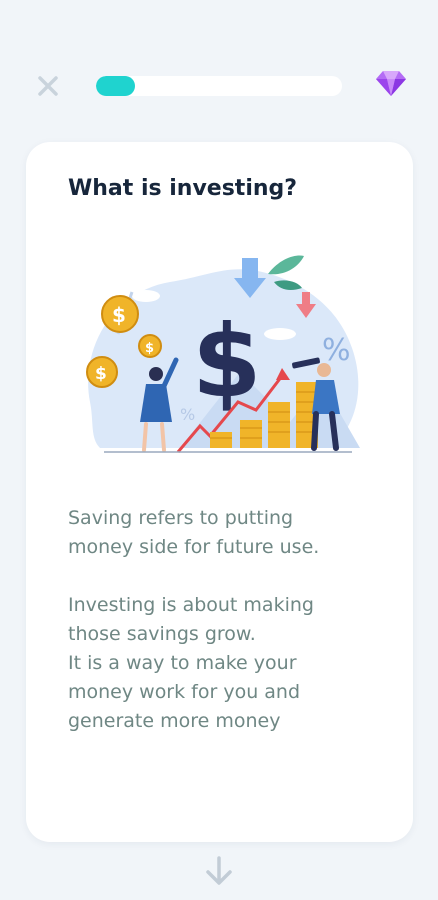 This screenshot has height=900, width=438. I want to click on text-line: money work for you and, so click(184, 692).